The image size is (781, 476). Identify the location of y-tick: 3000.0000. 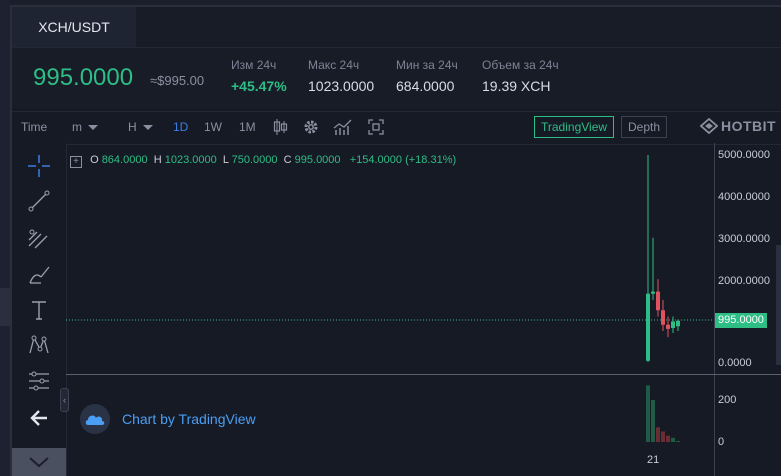
(744, 239).